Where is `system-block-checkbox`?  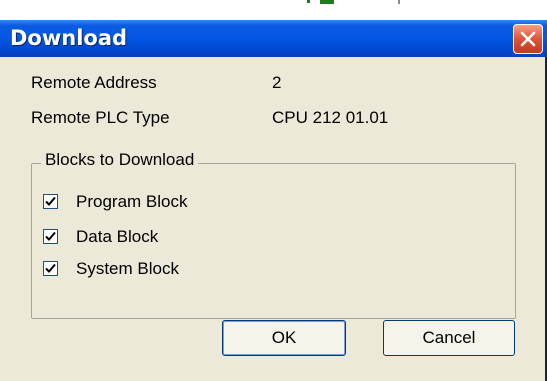
system-block-checkbox is located at coordinates (50, 268).